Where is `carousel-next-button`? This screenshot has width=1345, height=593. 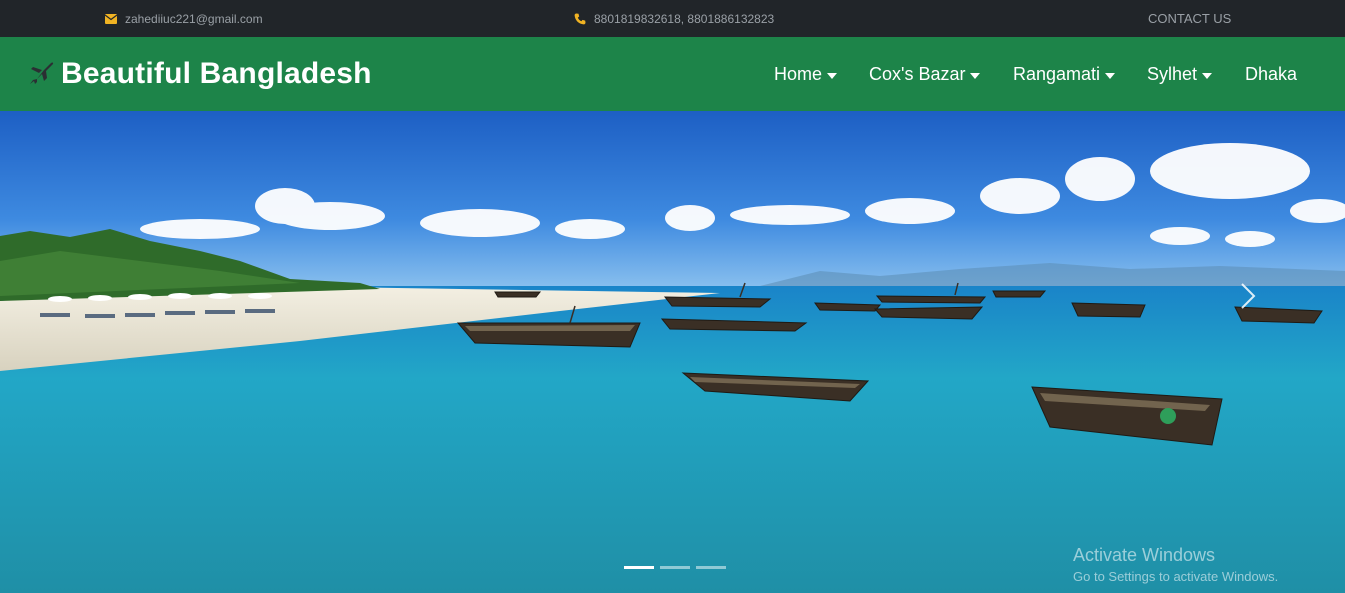
carousel-next-button is located at coordinates (1247, 296).